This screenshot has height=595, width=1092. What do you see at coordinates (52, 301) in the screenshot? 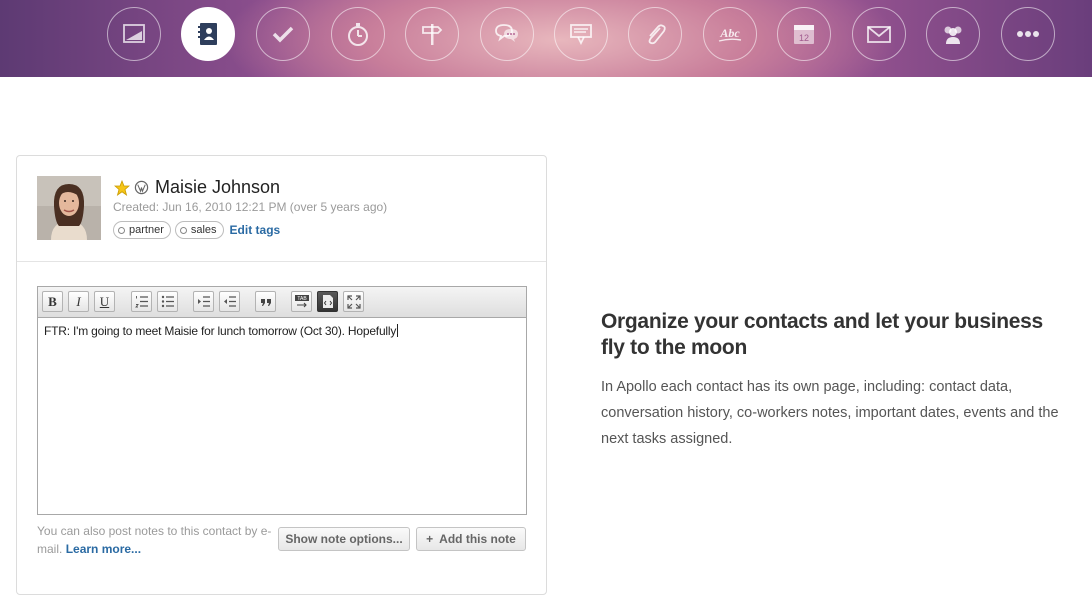
I see `bold-button: B` at bounding box center [52, 301].